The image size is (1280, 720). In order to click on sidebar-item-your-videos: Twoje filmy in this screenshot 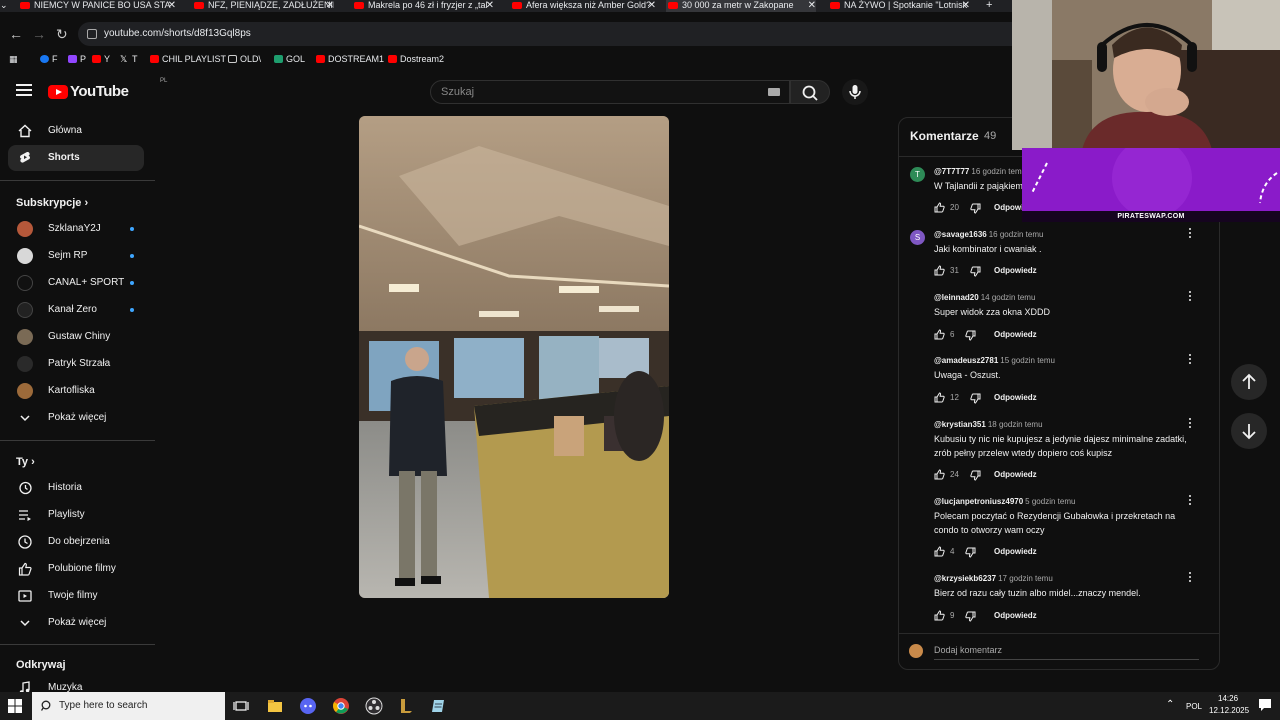, I will do `click(76, 596)`.